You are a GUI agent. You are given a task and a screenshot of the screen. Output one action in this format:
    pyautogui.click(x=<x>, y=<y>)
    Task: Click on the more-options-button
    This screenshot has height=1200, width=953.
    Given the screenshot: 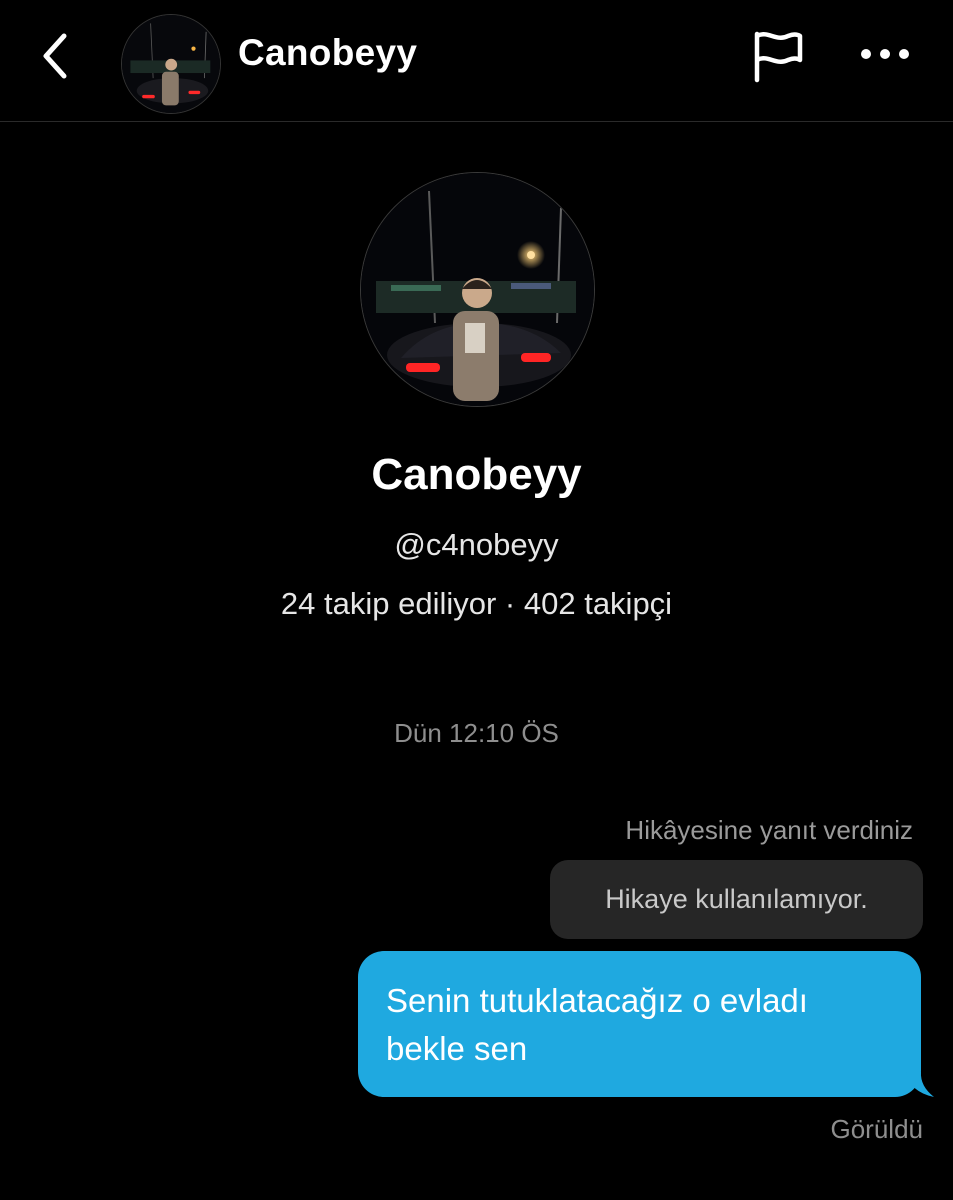 What is the action you would take?
    pyautogui.click(x=885, y=54)
    